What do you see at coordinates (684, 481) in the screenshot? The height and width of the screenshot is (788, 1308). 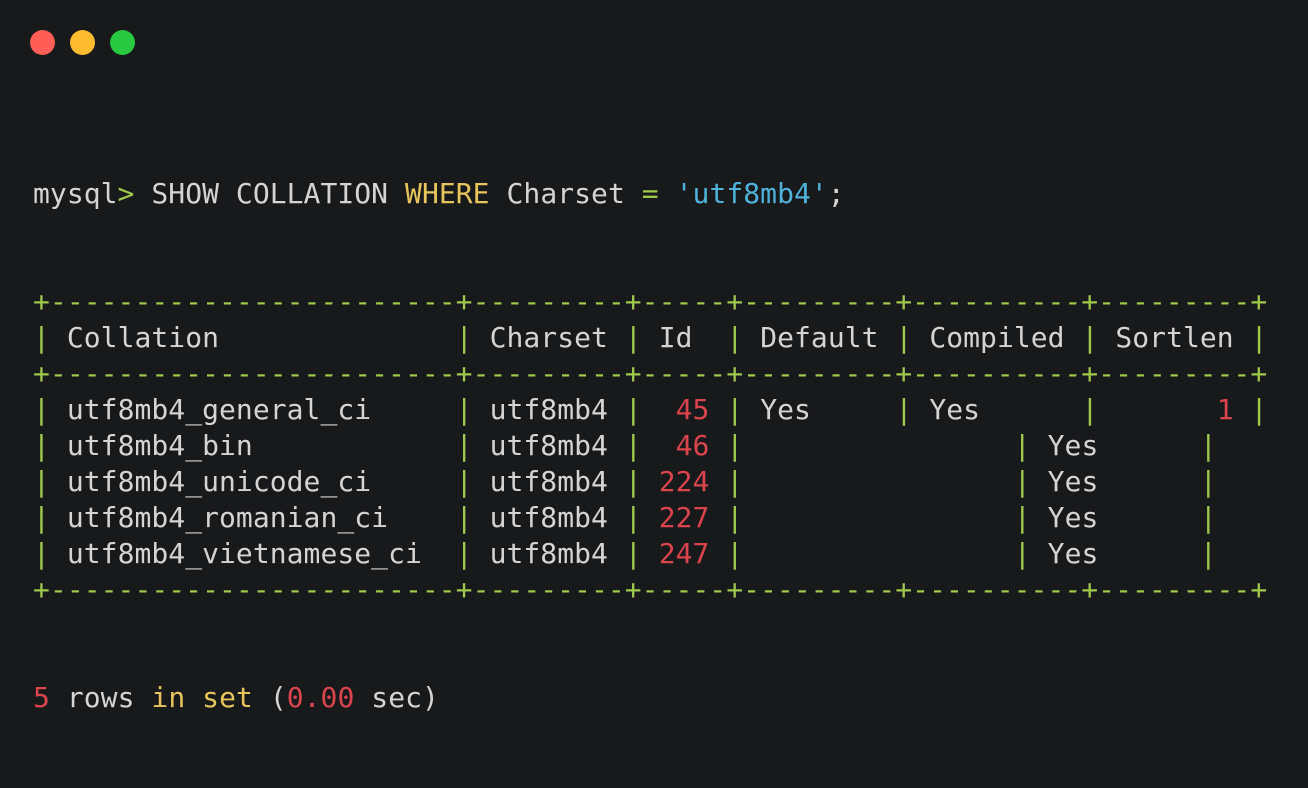 I see `cell-id: 224` at bounding box center [684, 481].